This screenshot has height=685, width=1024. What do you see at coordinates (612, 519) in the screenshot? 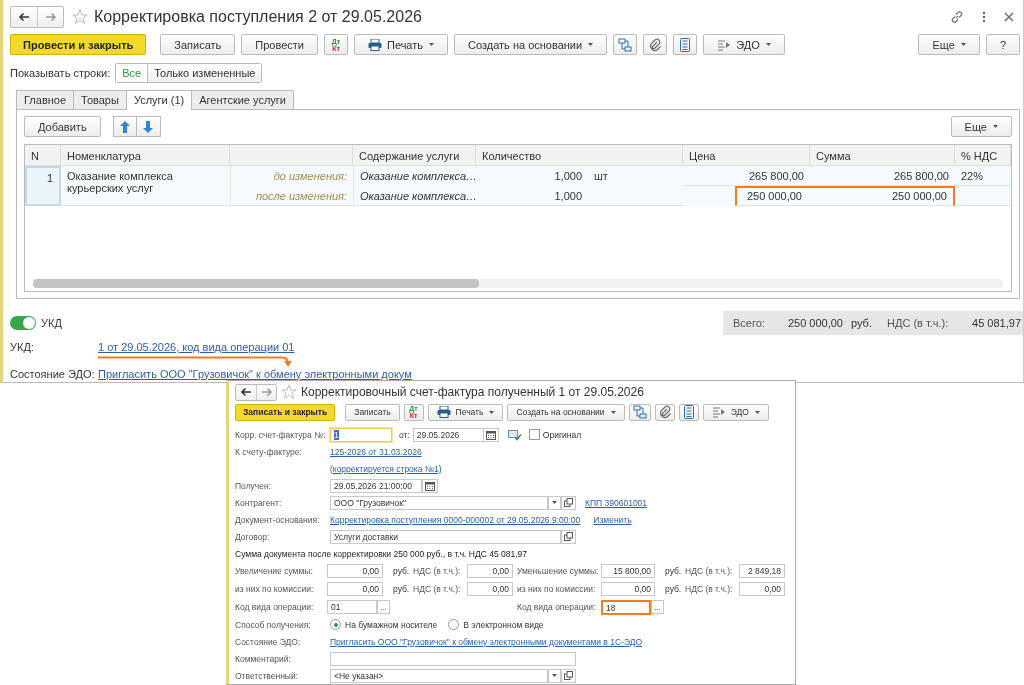
I see `change-link: Изменить` at bounding box center [612, 519].